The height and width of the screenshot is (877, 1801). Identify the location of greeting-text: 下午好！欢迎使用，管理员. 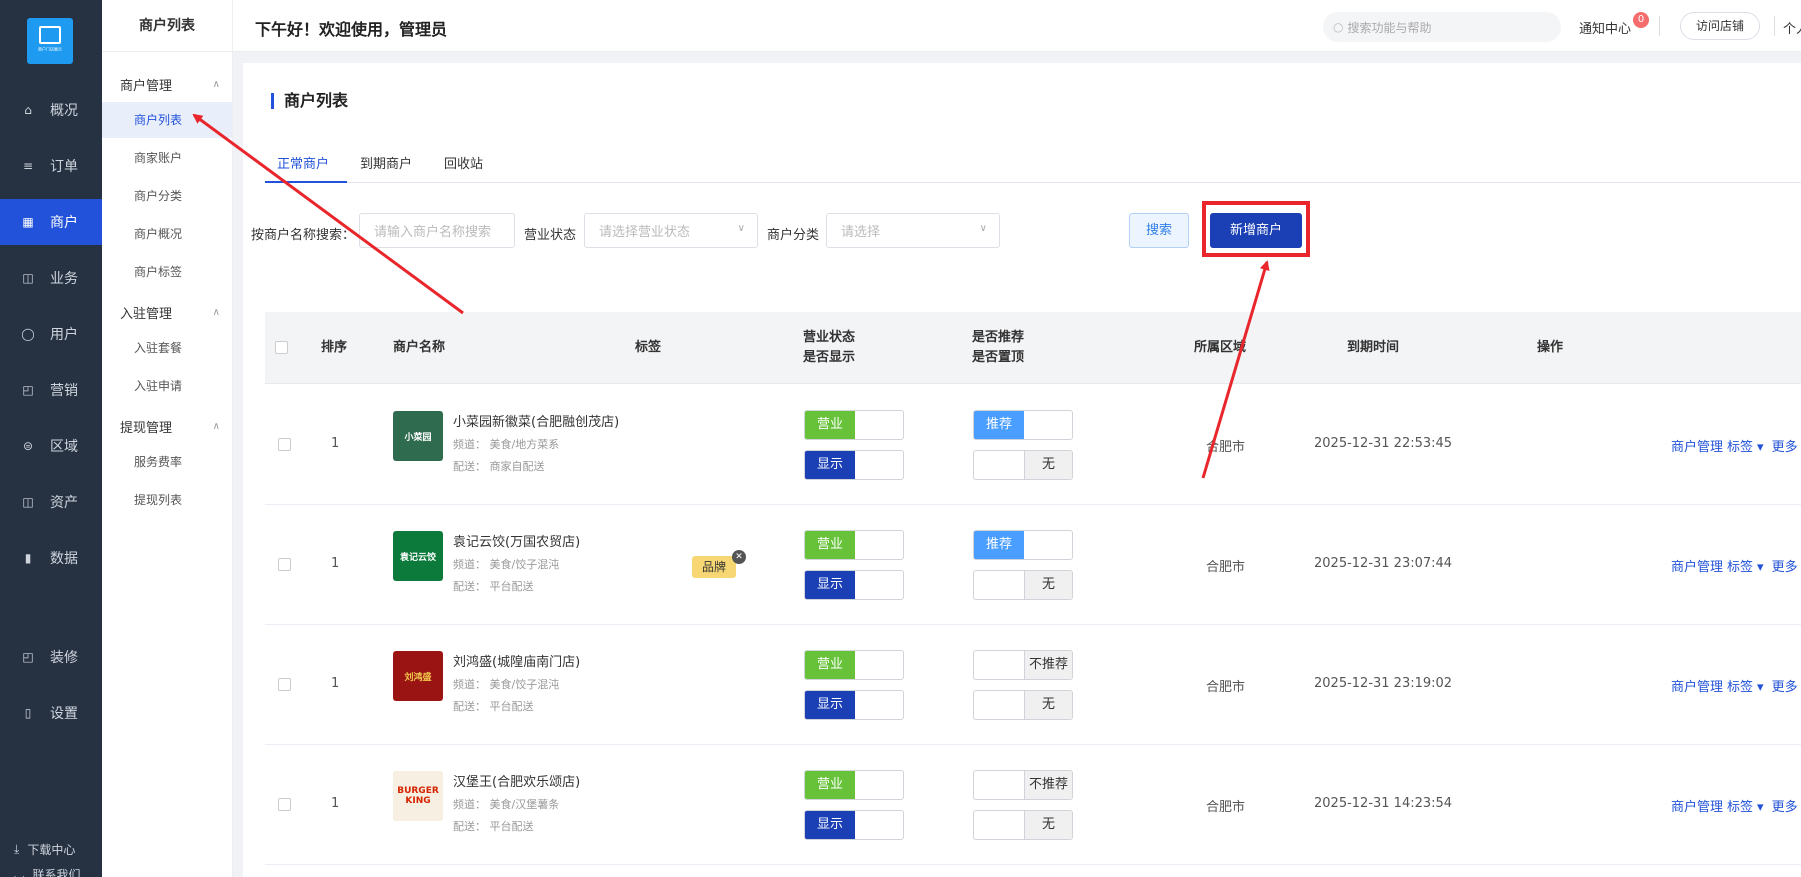
(351, 29).